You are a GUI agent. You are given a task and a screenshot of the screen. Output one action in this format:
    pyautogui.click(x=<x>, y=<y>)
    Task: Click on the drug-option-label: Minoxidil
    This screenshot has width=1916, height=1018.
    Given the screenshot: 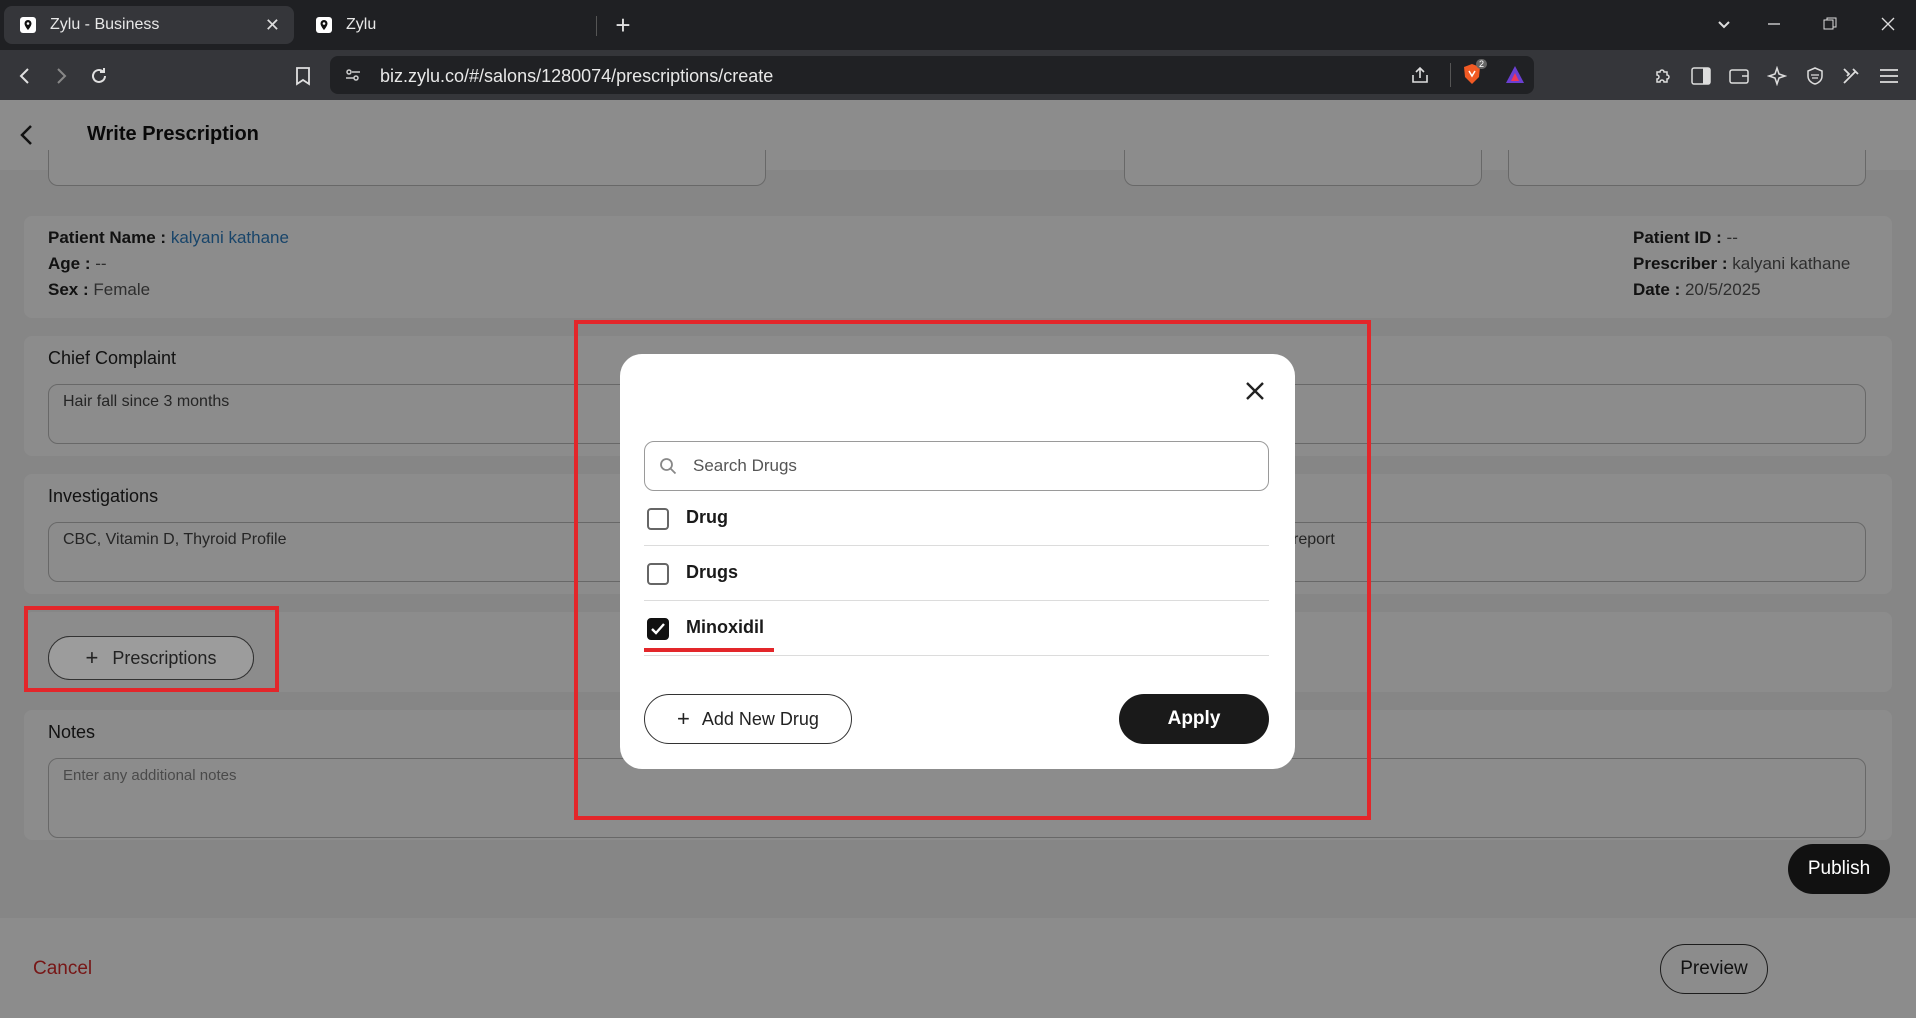 What is the action you would take?
    pyautogui.click(x=725, y=627)
    